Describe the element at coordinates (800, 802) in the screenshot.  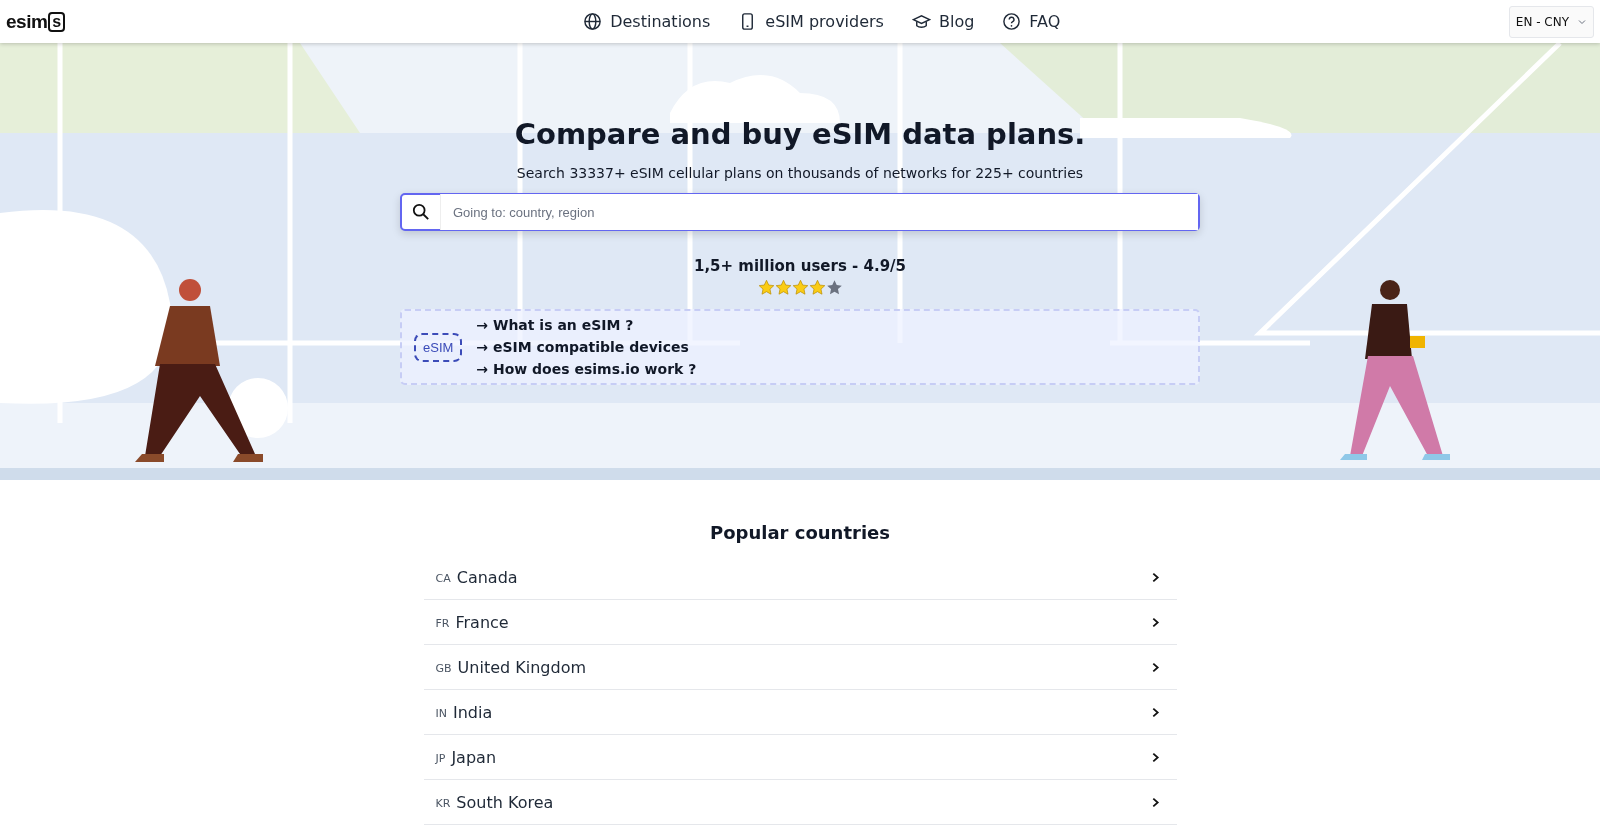
I see `country-list-item: KR South Korea` at that location.